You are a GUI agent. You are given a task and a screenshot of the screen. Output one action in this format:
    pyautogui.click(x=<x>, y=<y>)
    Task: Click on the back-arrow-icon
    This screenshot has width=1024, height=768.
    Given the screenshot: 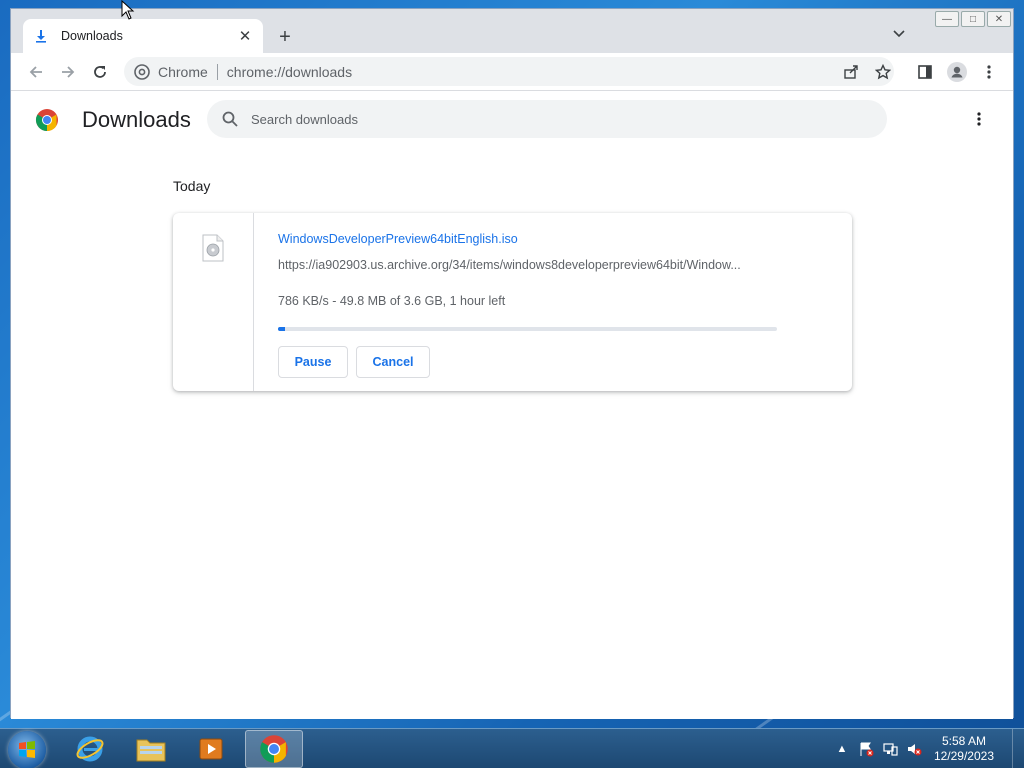 What is the action you would take?
    pyautogui.click(x=35, y=72)
    